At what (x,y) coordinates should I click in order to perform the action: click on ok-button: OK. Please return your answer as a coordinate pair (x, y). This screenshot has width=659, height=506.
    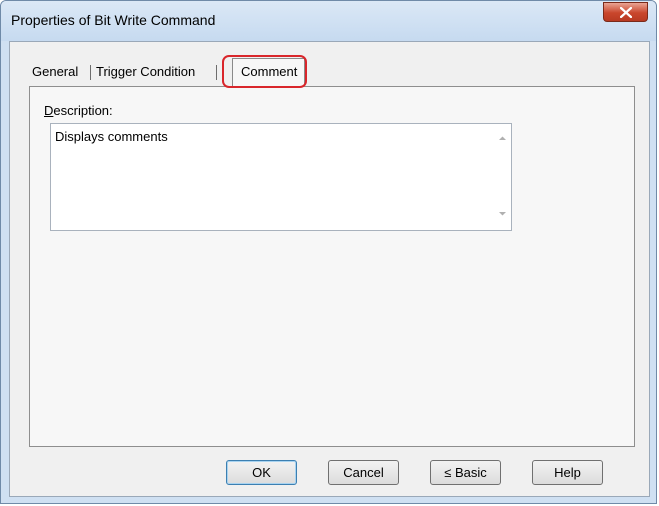
    Looking at the image, I should click on (261, 472).